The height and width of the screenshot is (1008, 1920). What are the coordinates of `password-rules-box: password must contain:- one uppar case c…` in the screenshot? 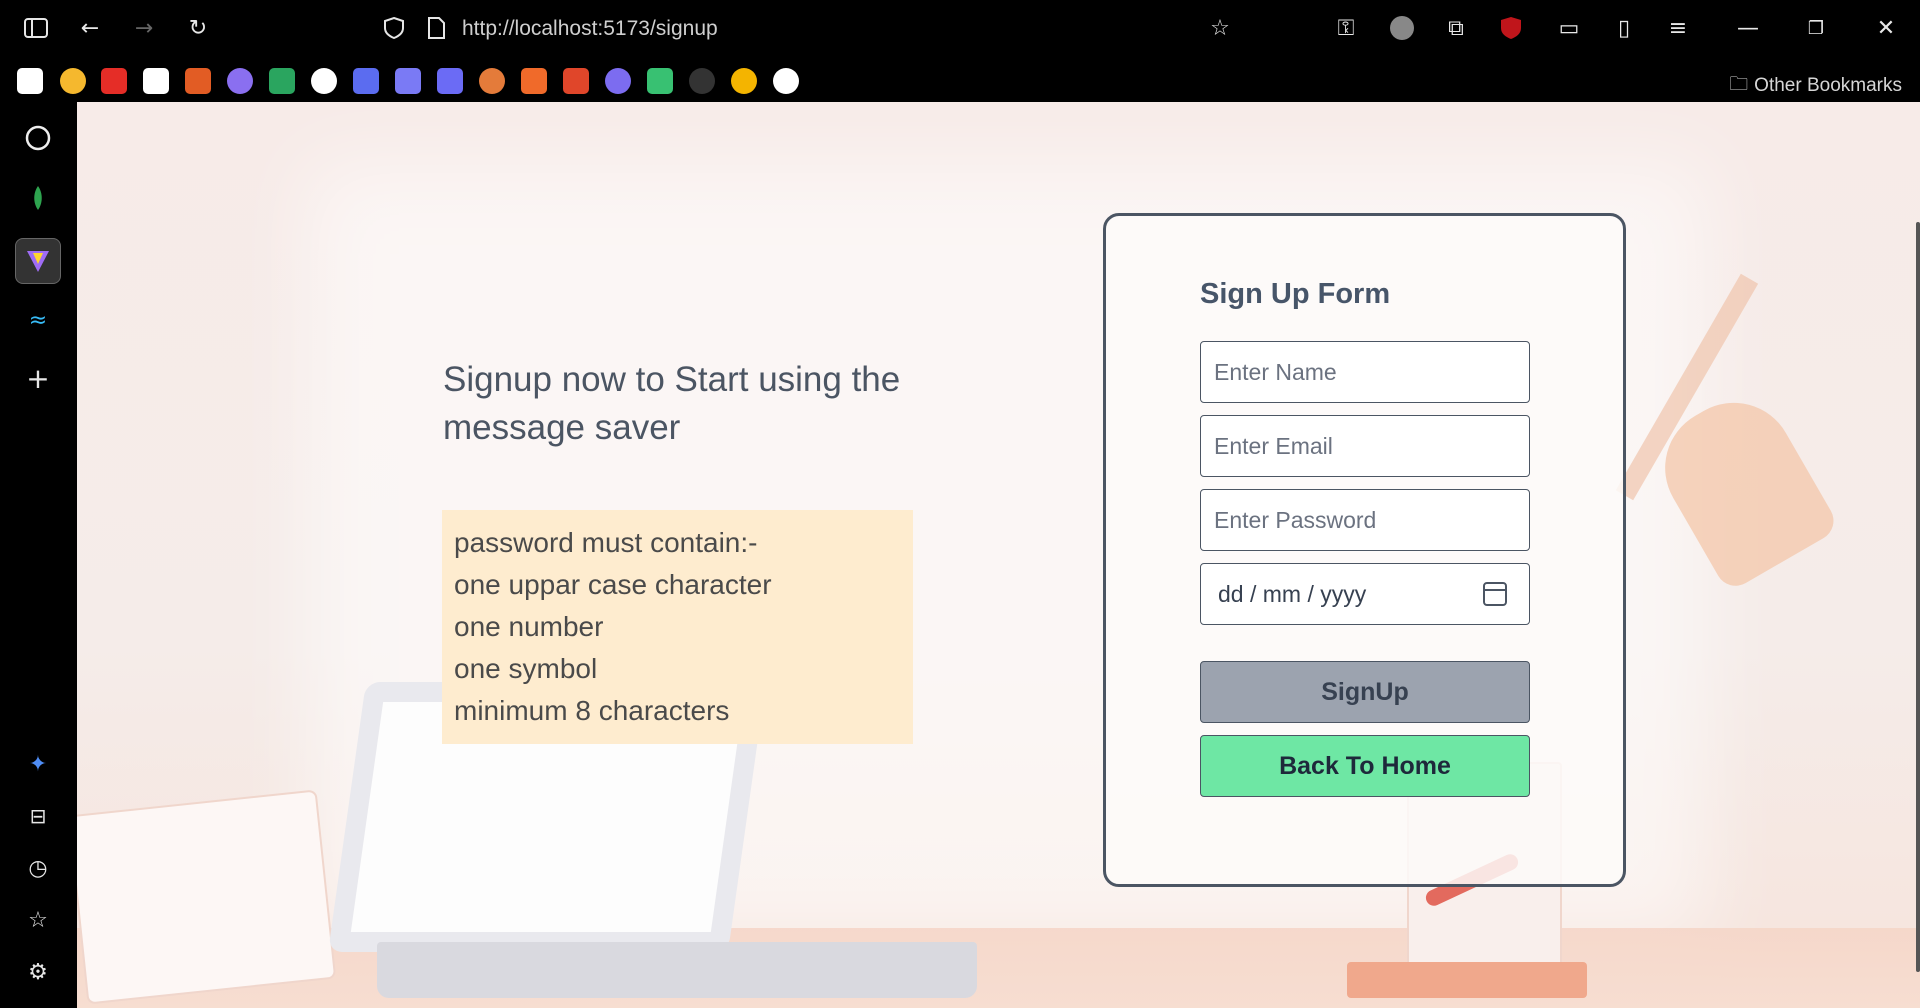 It's located at (677, 627).